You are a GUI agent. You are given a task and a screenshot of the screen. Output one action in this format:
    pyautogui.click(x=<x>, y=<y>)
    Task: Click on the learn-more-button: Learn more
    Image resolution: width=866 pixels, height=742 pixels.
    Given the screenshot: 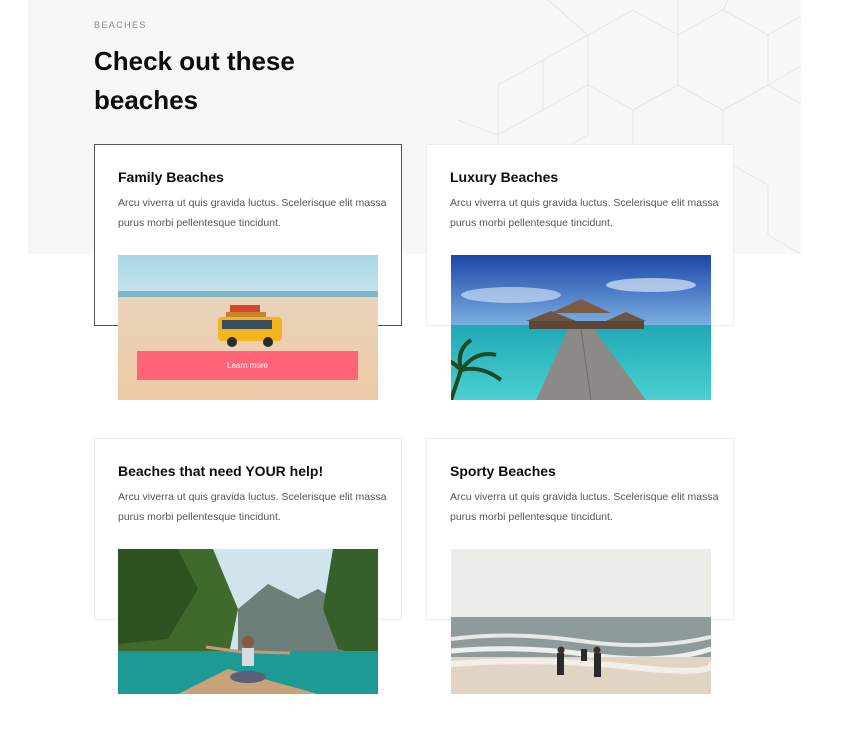 What is the action you would take?
    pyautogui.click(x=247, y=365)
    